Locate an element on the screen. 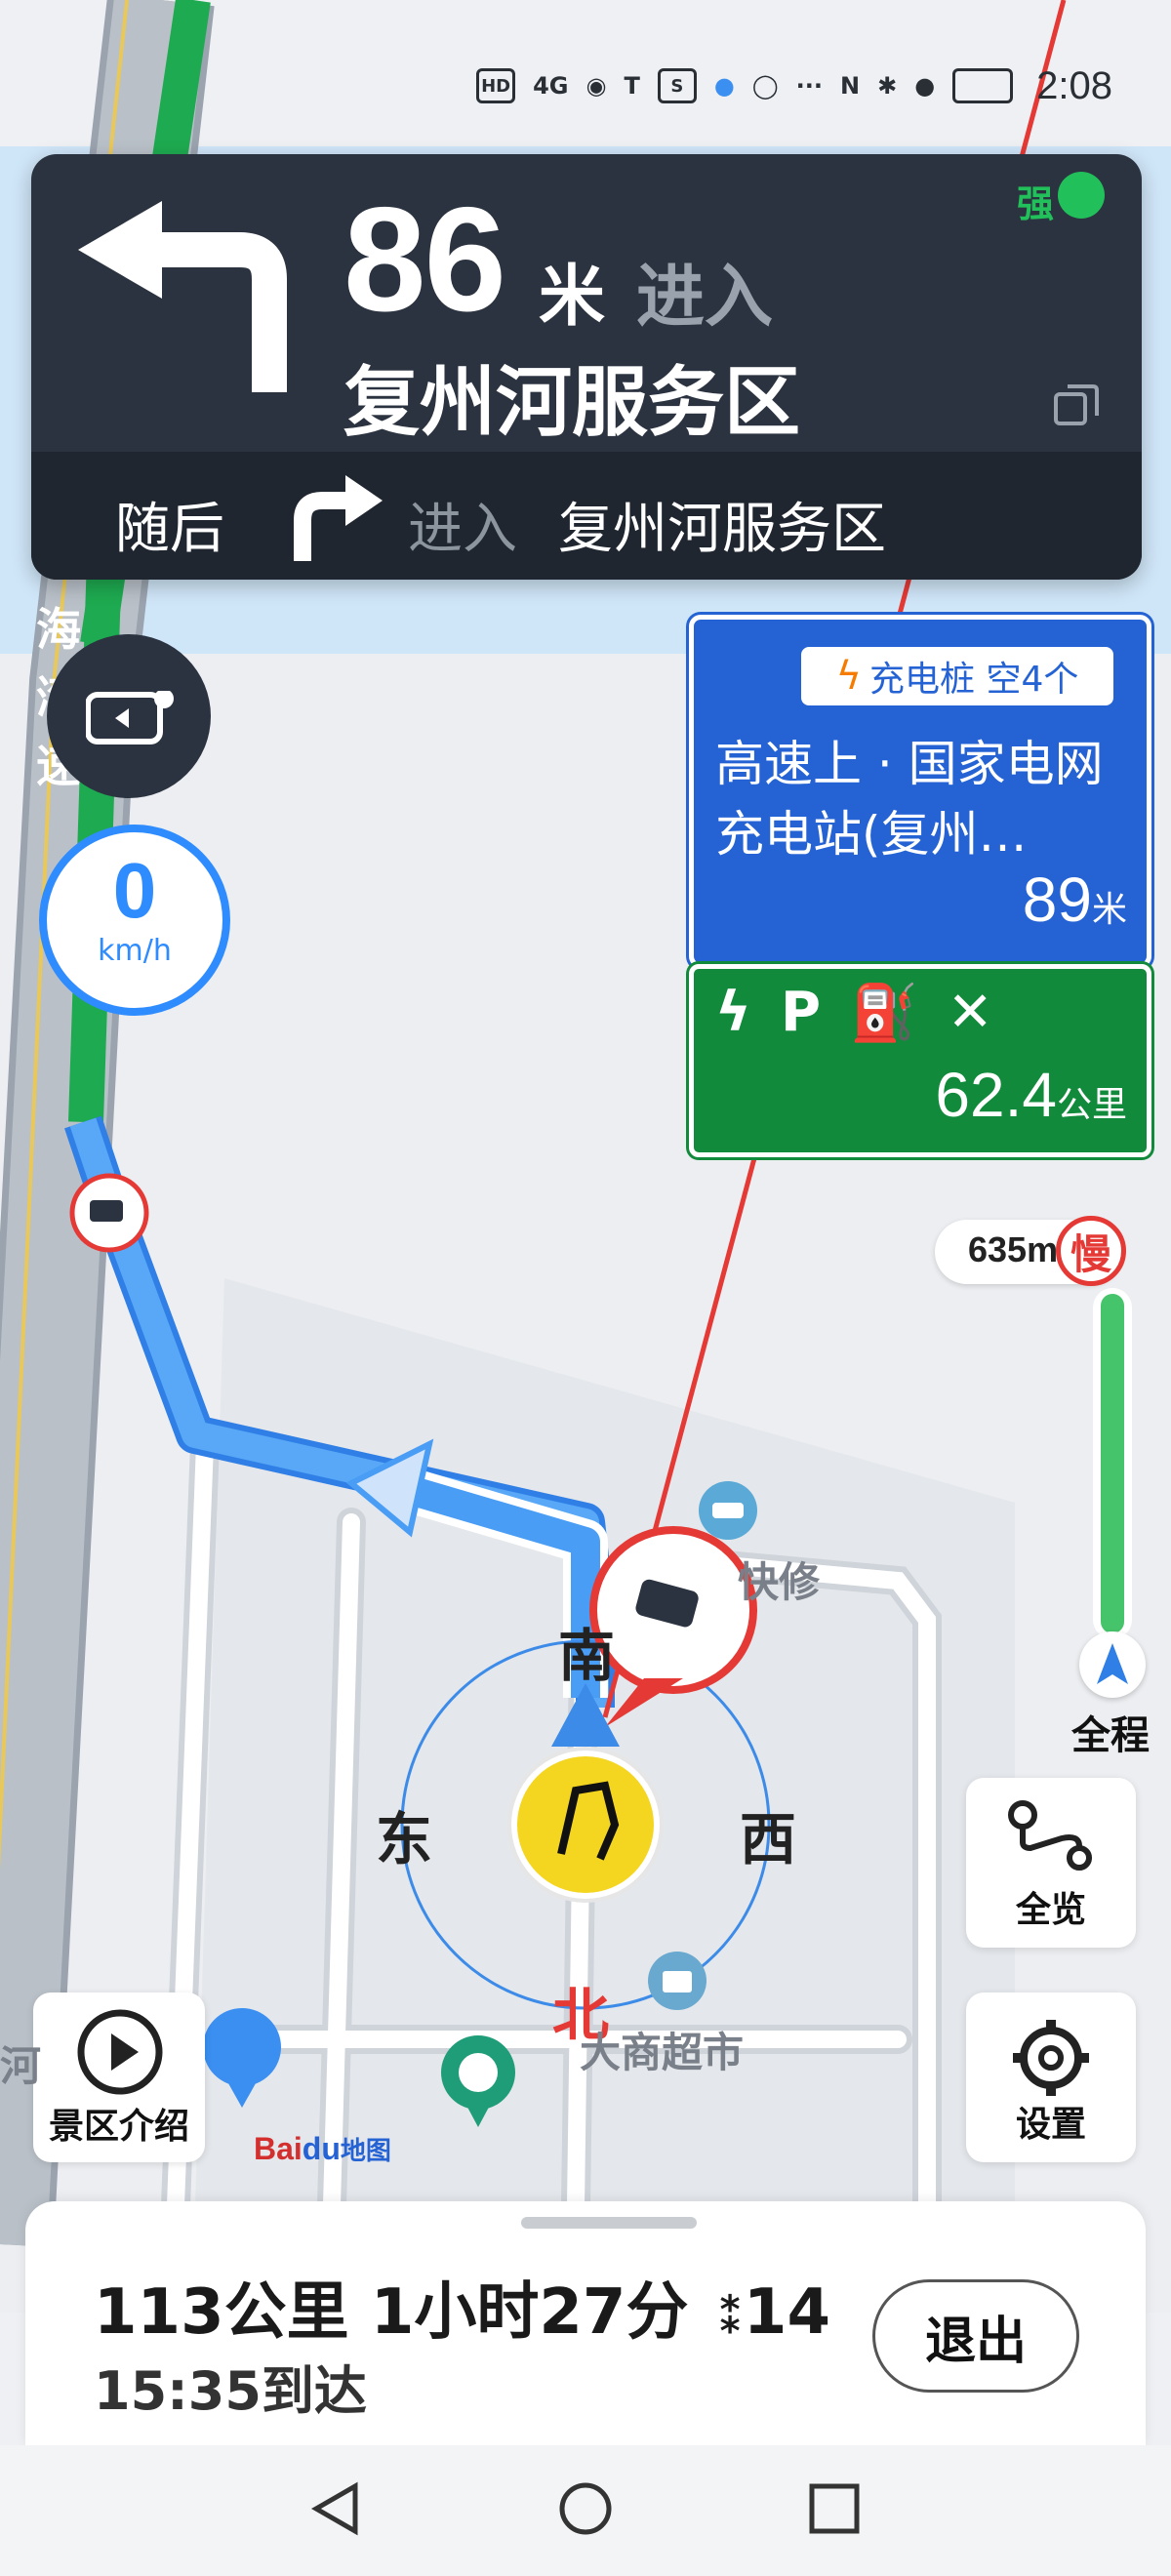 This screenshot has width=1171, height=2576. charging-distance: 89米 is located at coordinates (1075, 900).